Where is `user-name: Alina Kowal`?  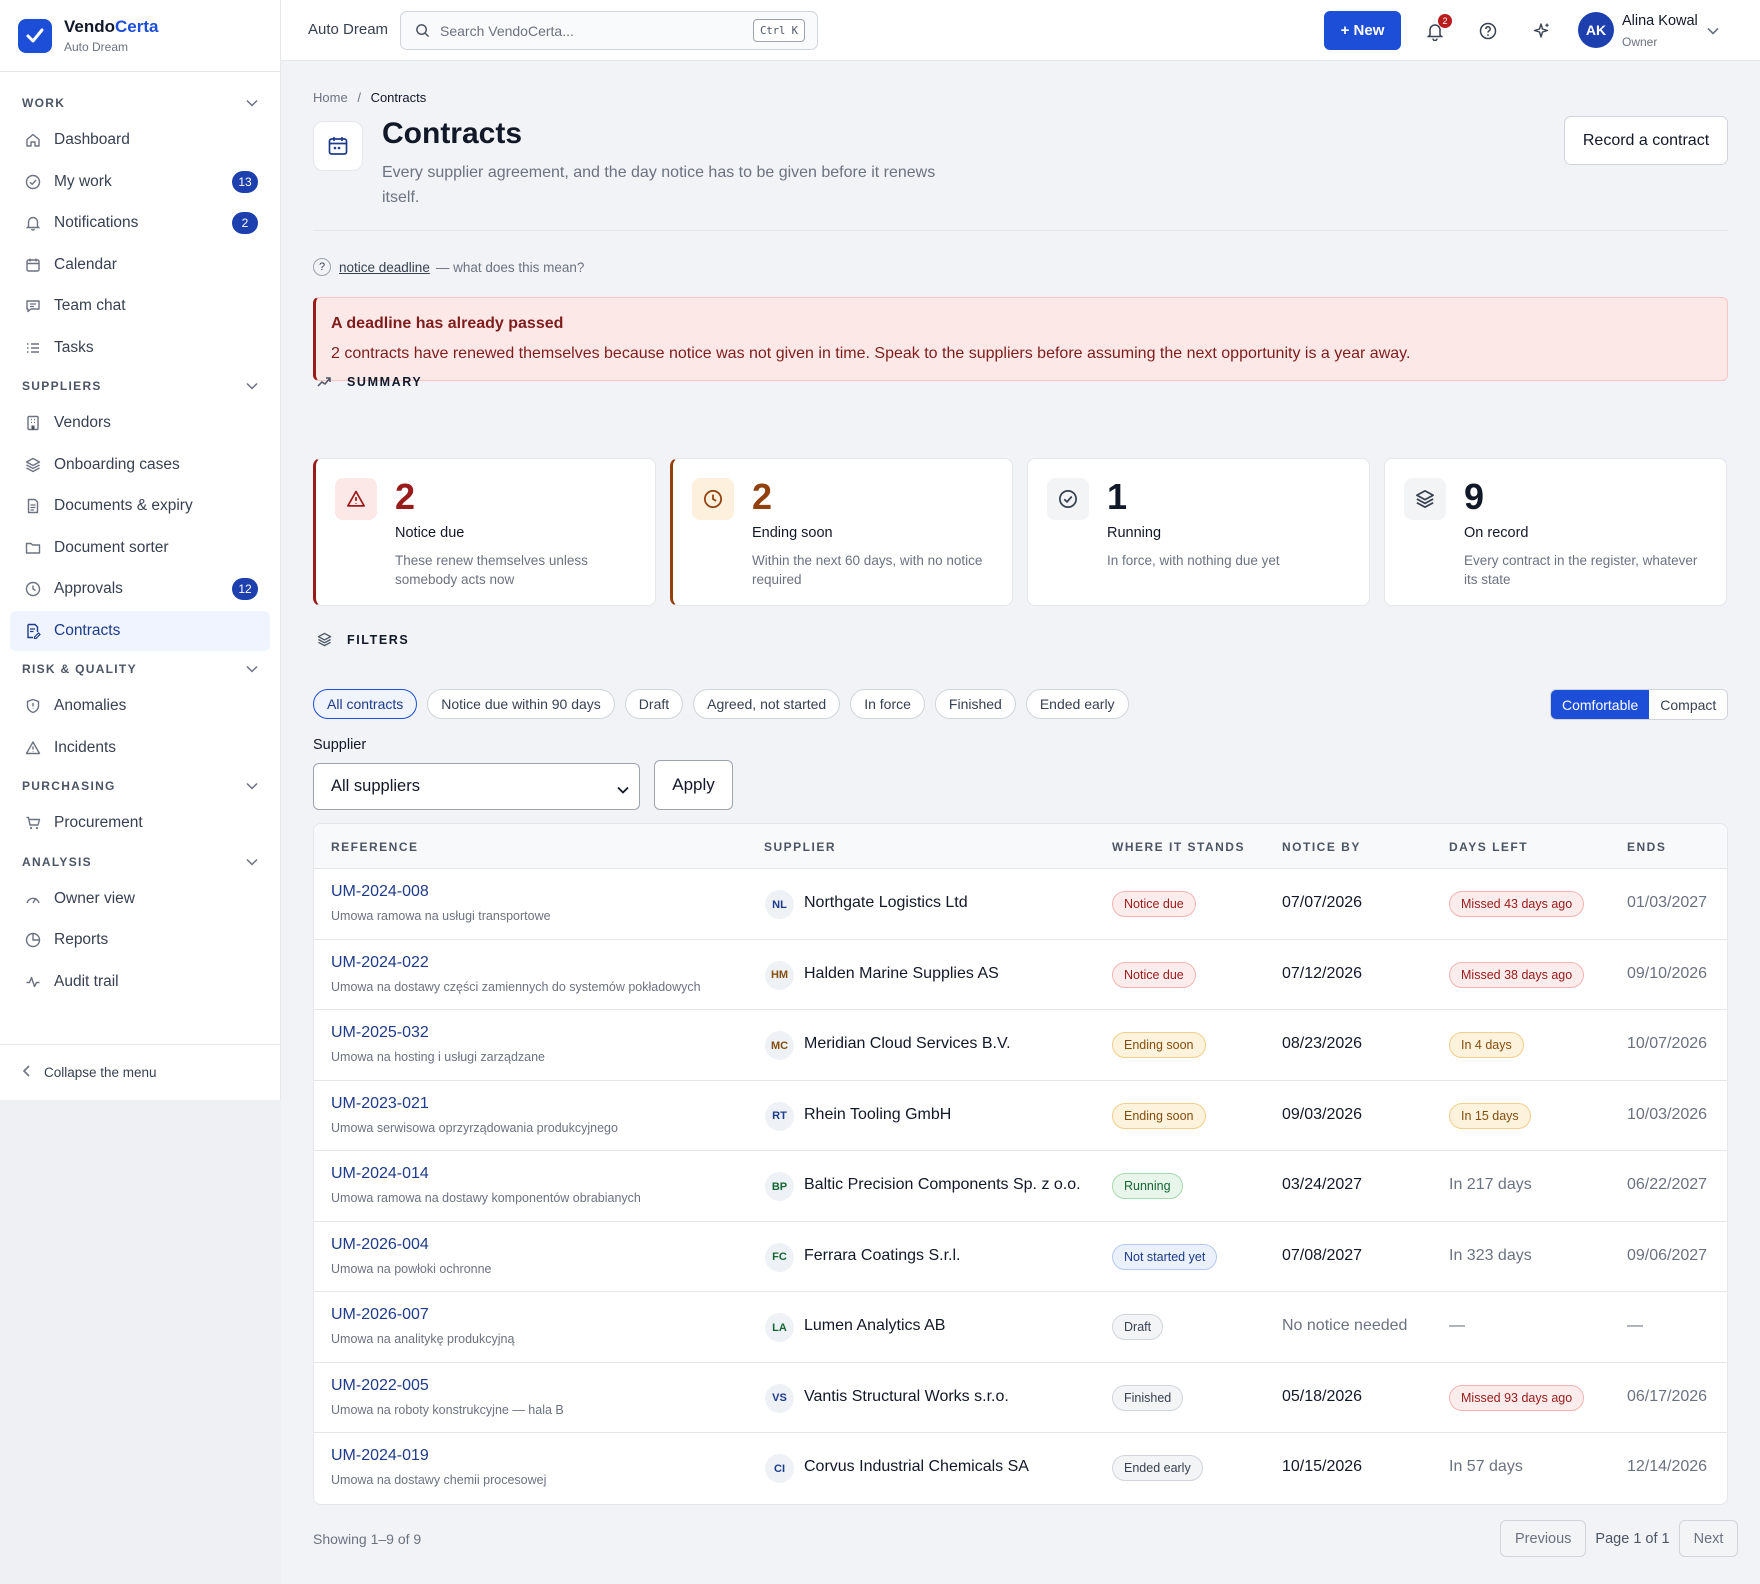 user-name: Alina Kowal is located at coordinates (1660, 21).